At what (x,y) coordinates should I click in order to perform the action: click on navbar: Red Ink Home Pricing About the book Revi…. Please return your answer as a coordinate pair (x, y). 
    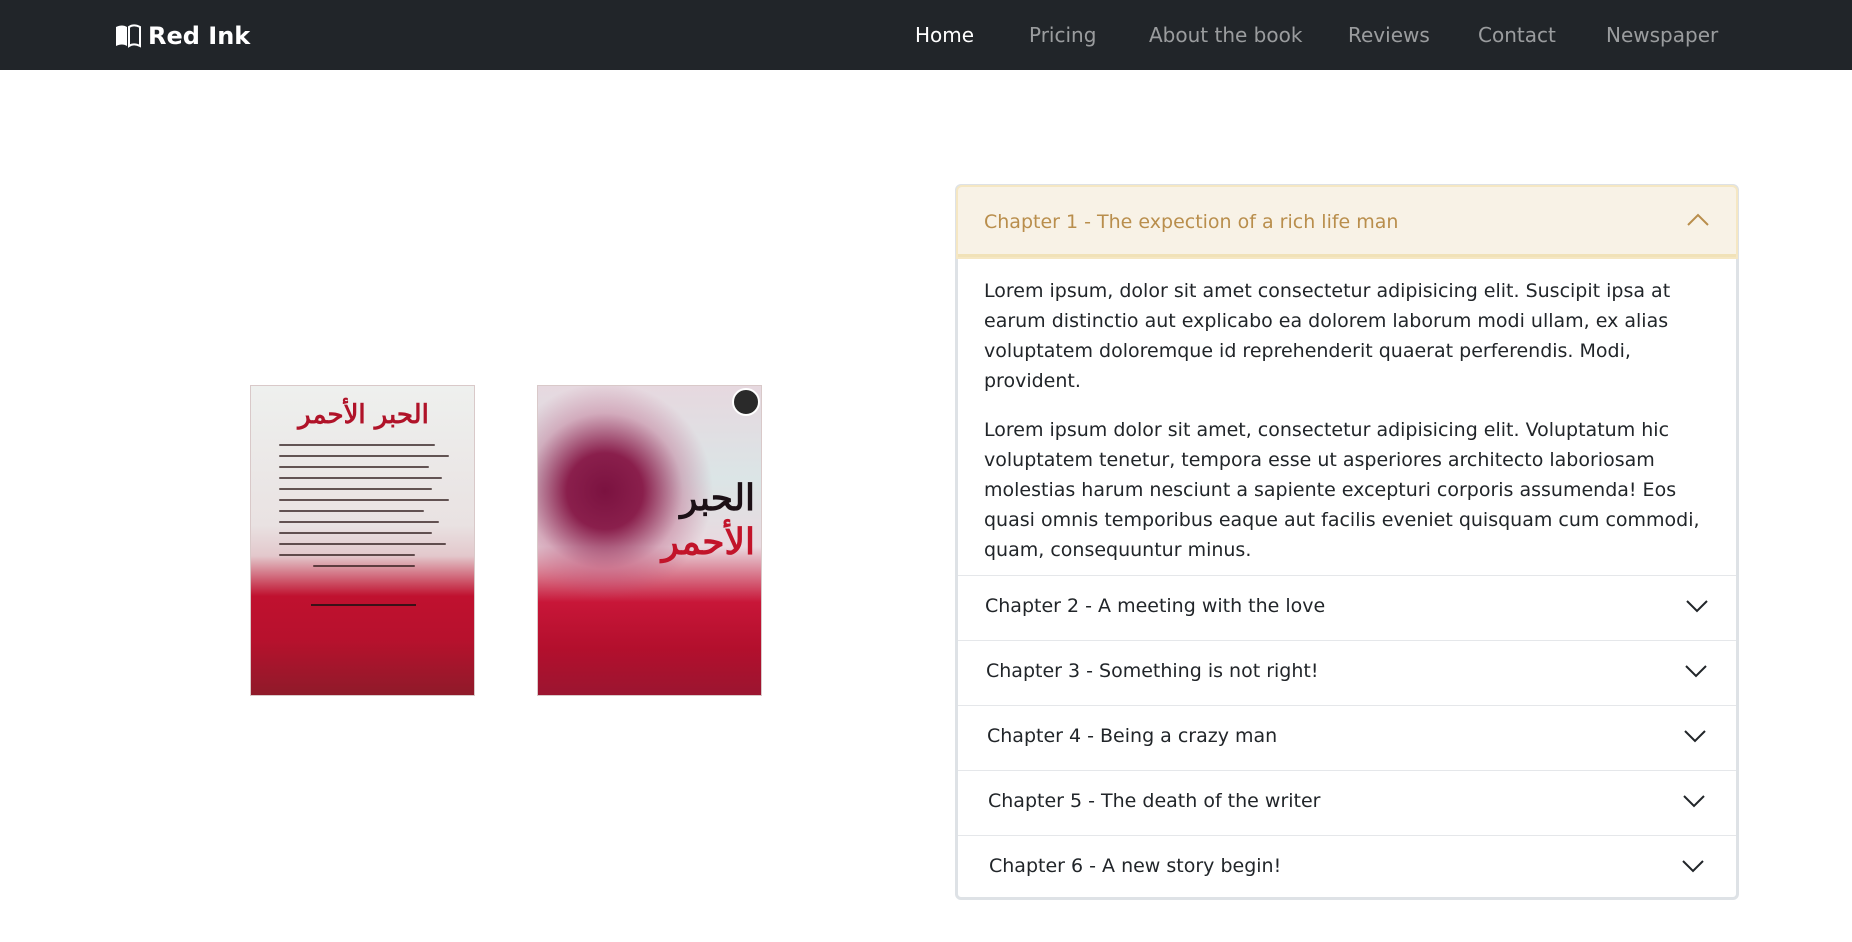
    Looking at the image, I should click on (926, 35).